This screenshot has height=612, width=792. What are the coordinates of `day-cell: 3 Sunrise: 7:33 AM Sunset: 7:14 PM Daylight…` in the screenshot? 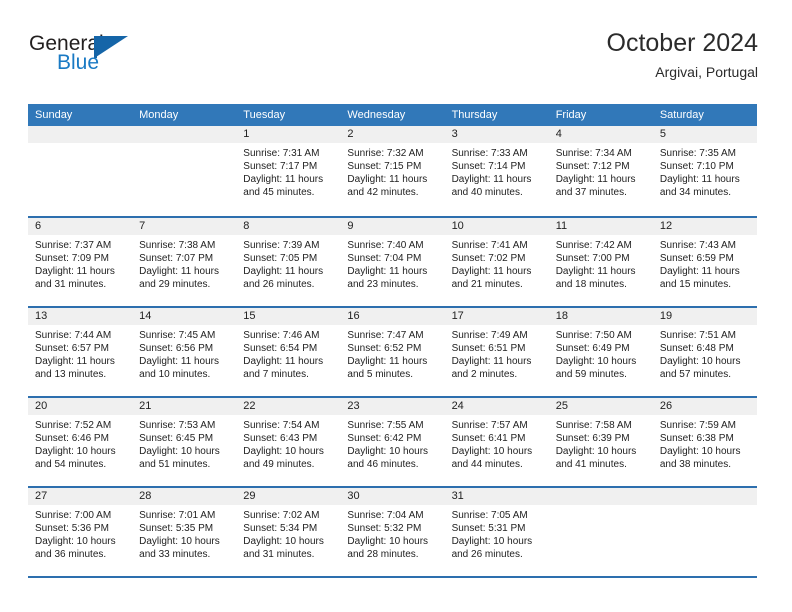 It's located at (496, 171).